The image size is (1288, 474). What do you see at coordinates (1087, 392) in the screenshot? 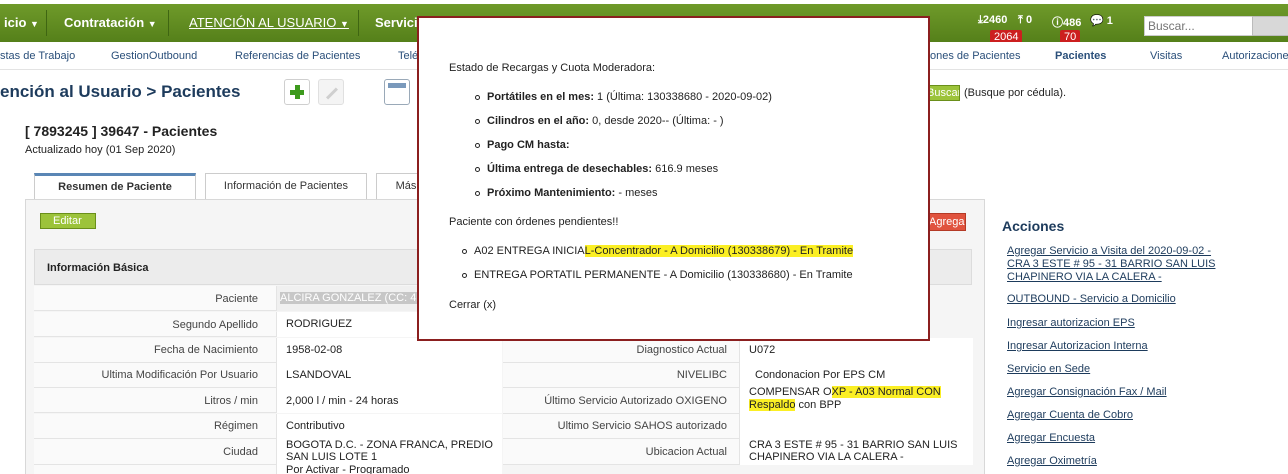
I see `action-agregar-consignacion: Agregar Consignación Fax / Mail` at bounding box center [1087, 392].